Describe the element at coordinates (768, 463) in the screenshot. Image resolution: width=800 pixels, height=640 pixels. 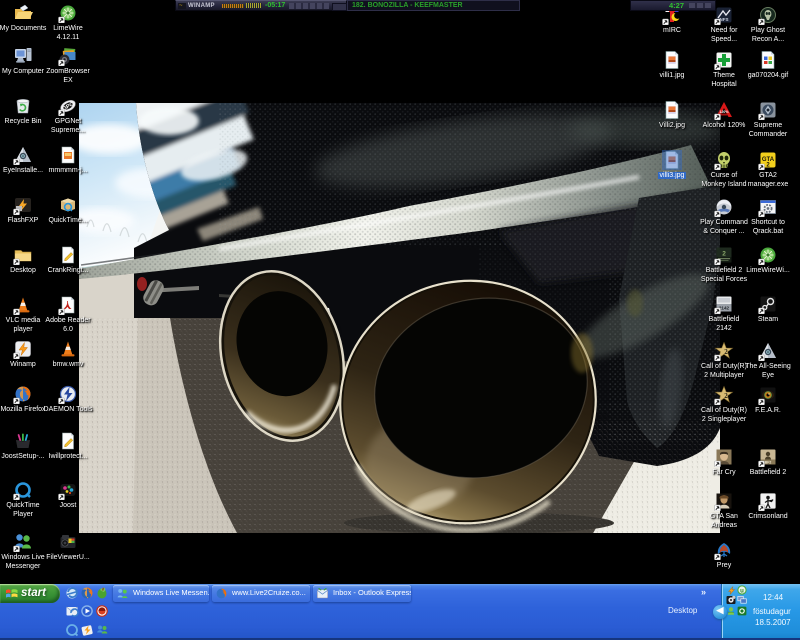
I see `svg-text: BF2` at that location.